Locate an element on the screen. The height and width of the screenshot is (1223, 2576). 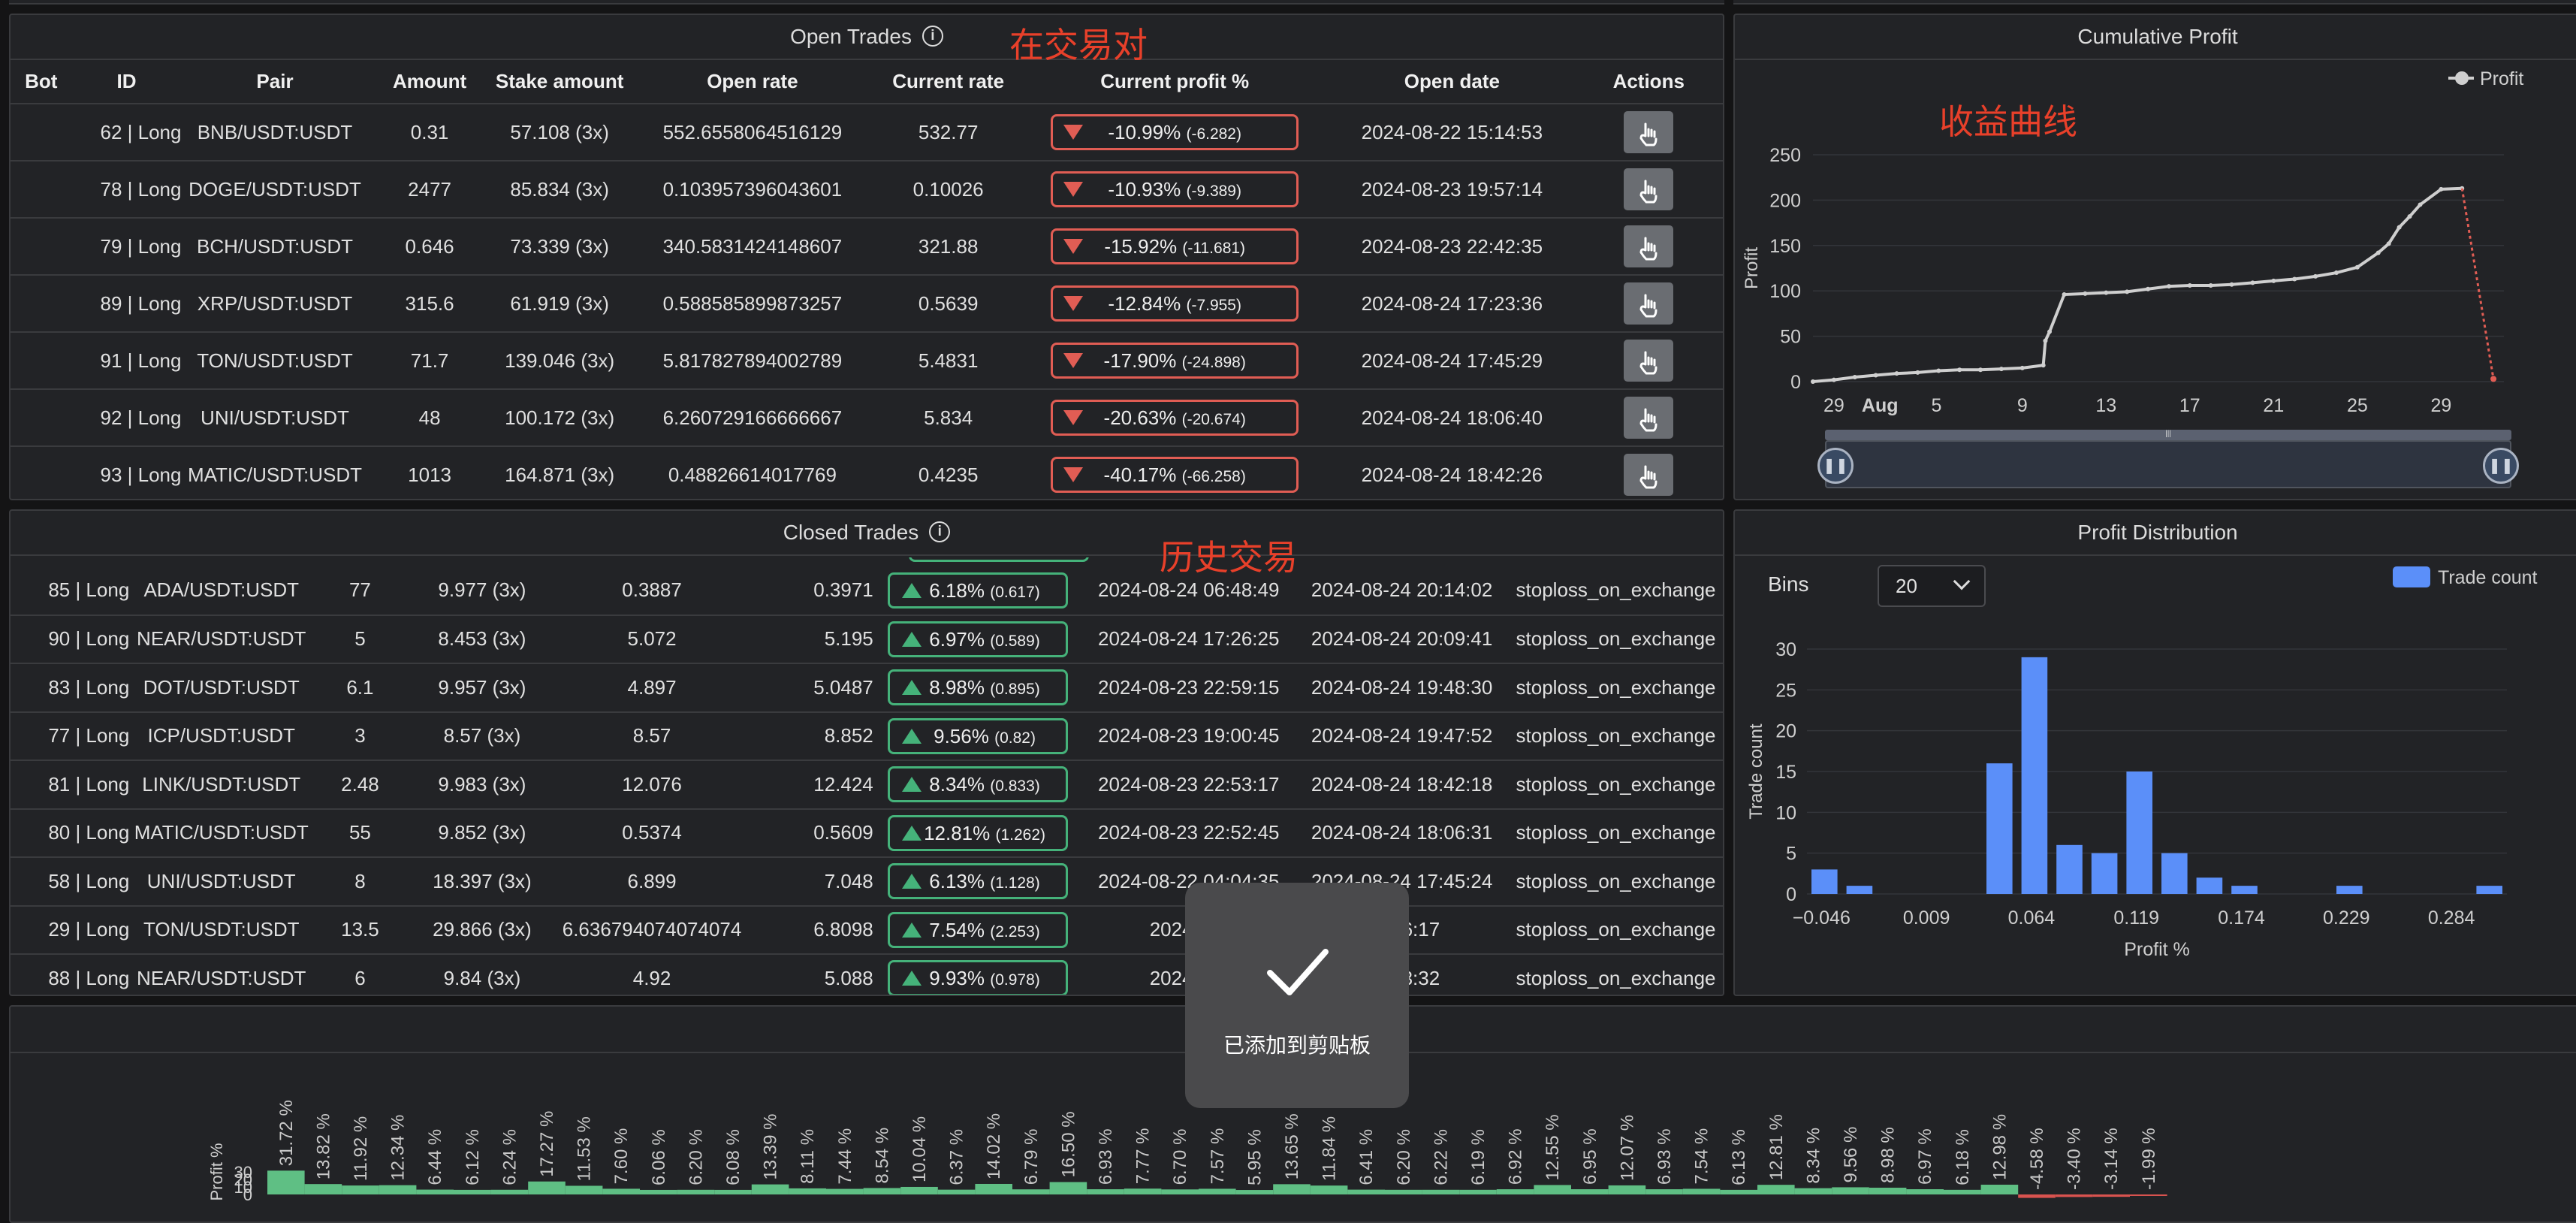
column-header: Actions is located at coordinates (1649, 82).